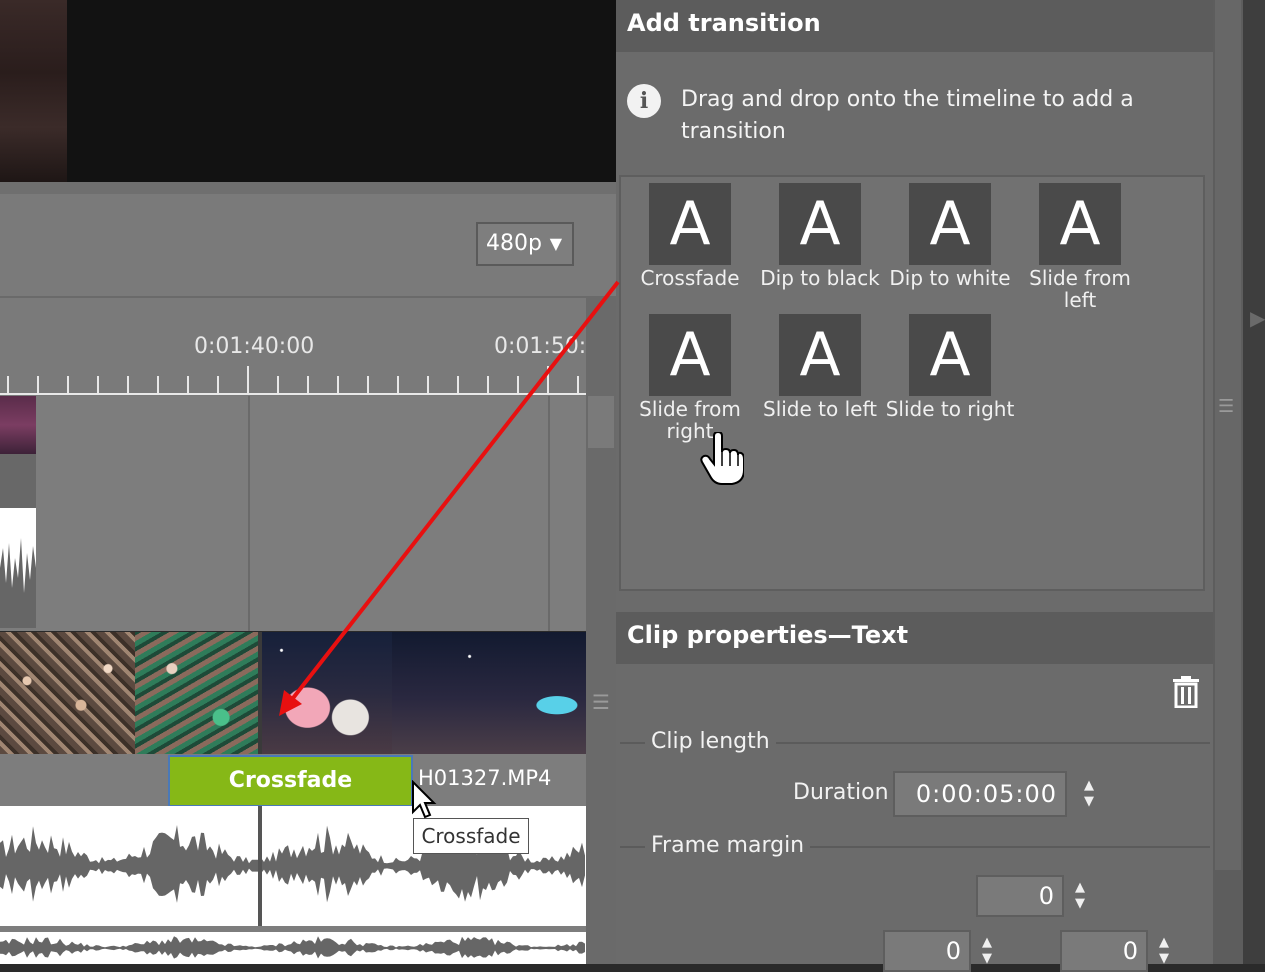 The image size is (1265, 972). Describe the element at coordinates (950, 278) in the screenshot. I see `transition-label: Dip to white` at that location.